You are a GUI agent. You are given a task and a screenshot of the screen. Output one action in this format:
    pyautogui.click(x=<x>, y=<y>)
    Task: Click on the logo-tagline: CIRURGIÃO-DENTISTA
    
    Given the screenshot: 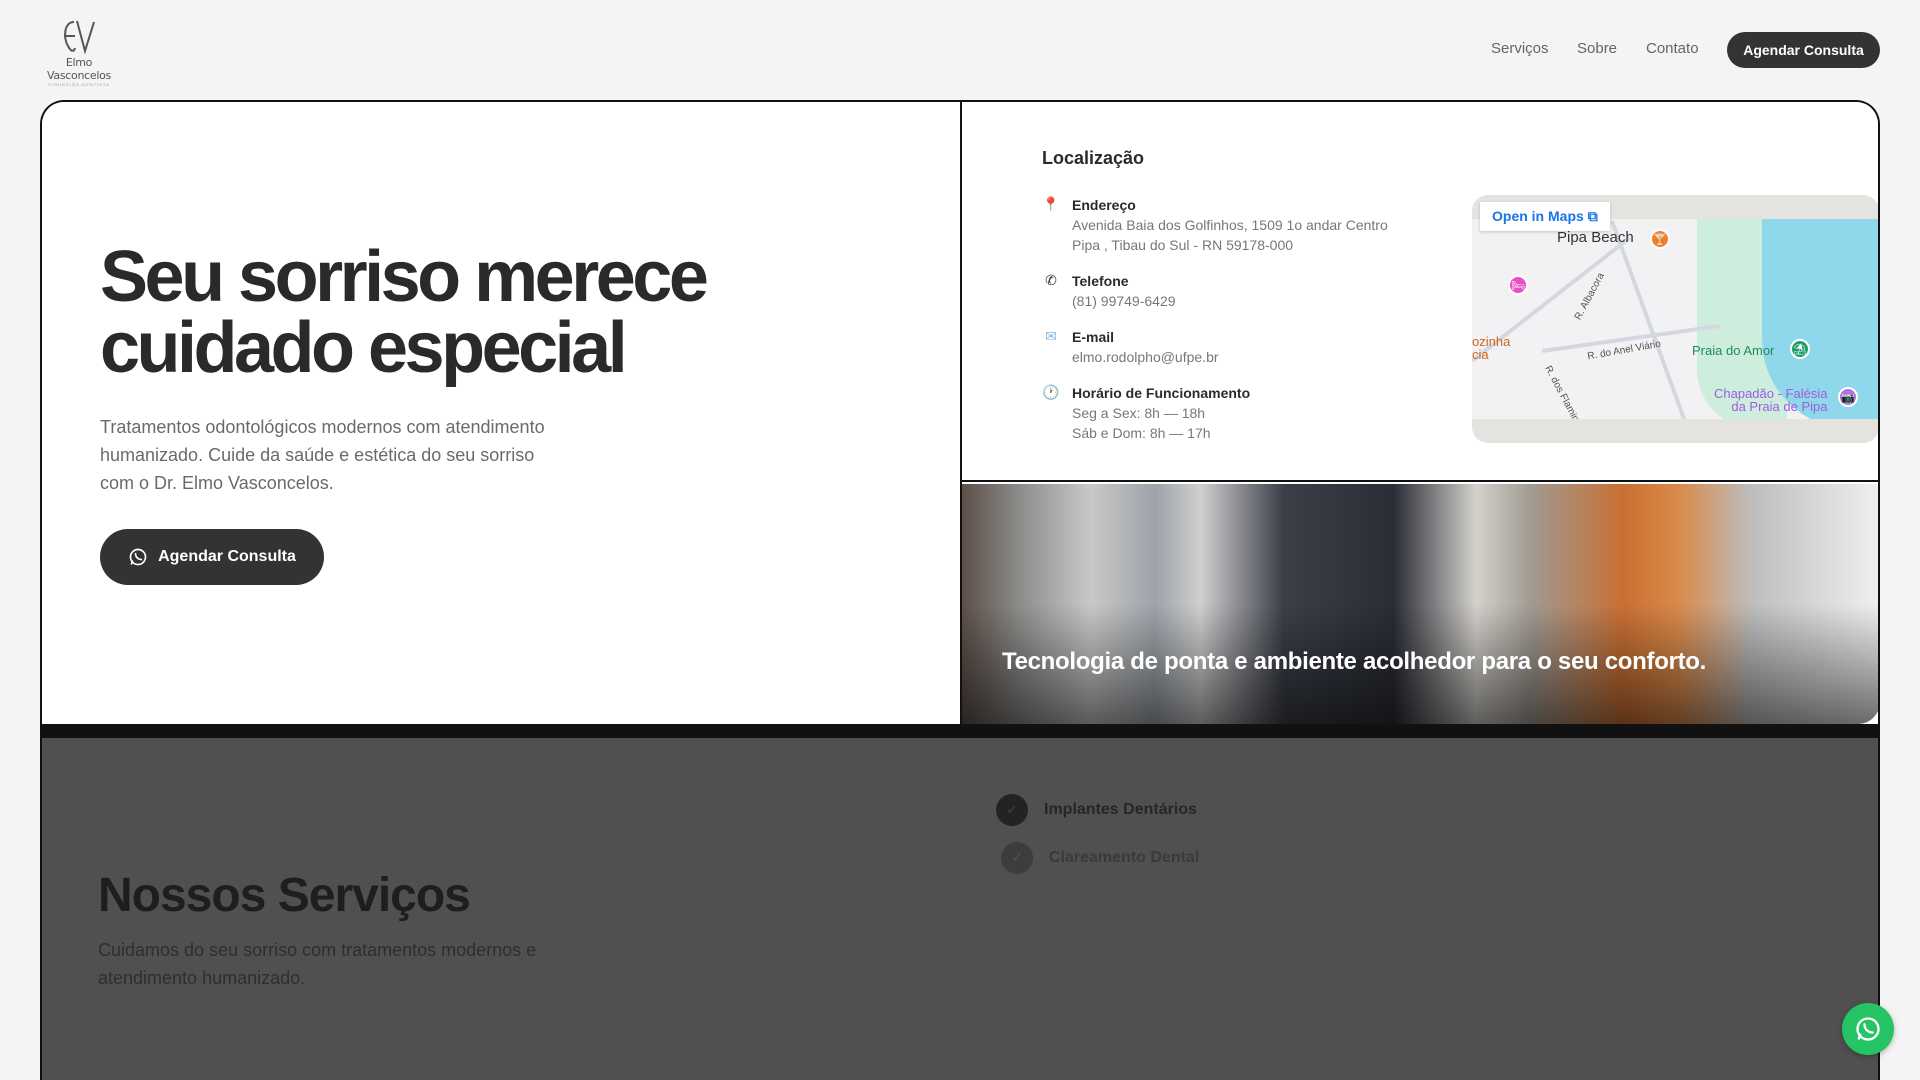 What is the action you would take?
    pyautogui.click(x=79, y=84)
    